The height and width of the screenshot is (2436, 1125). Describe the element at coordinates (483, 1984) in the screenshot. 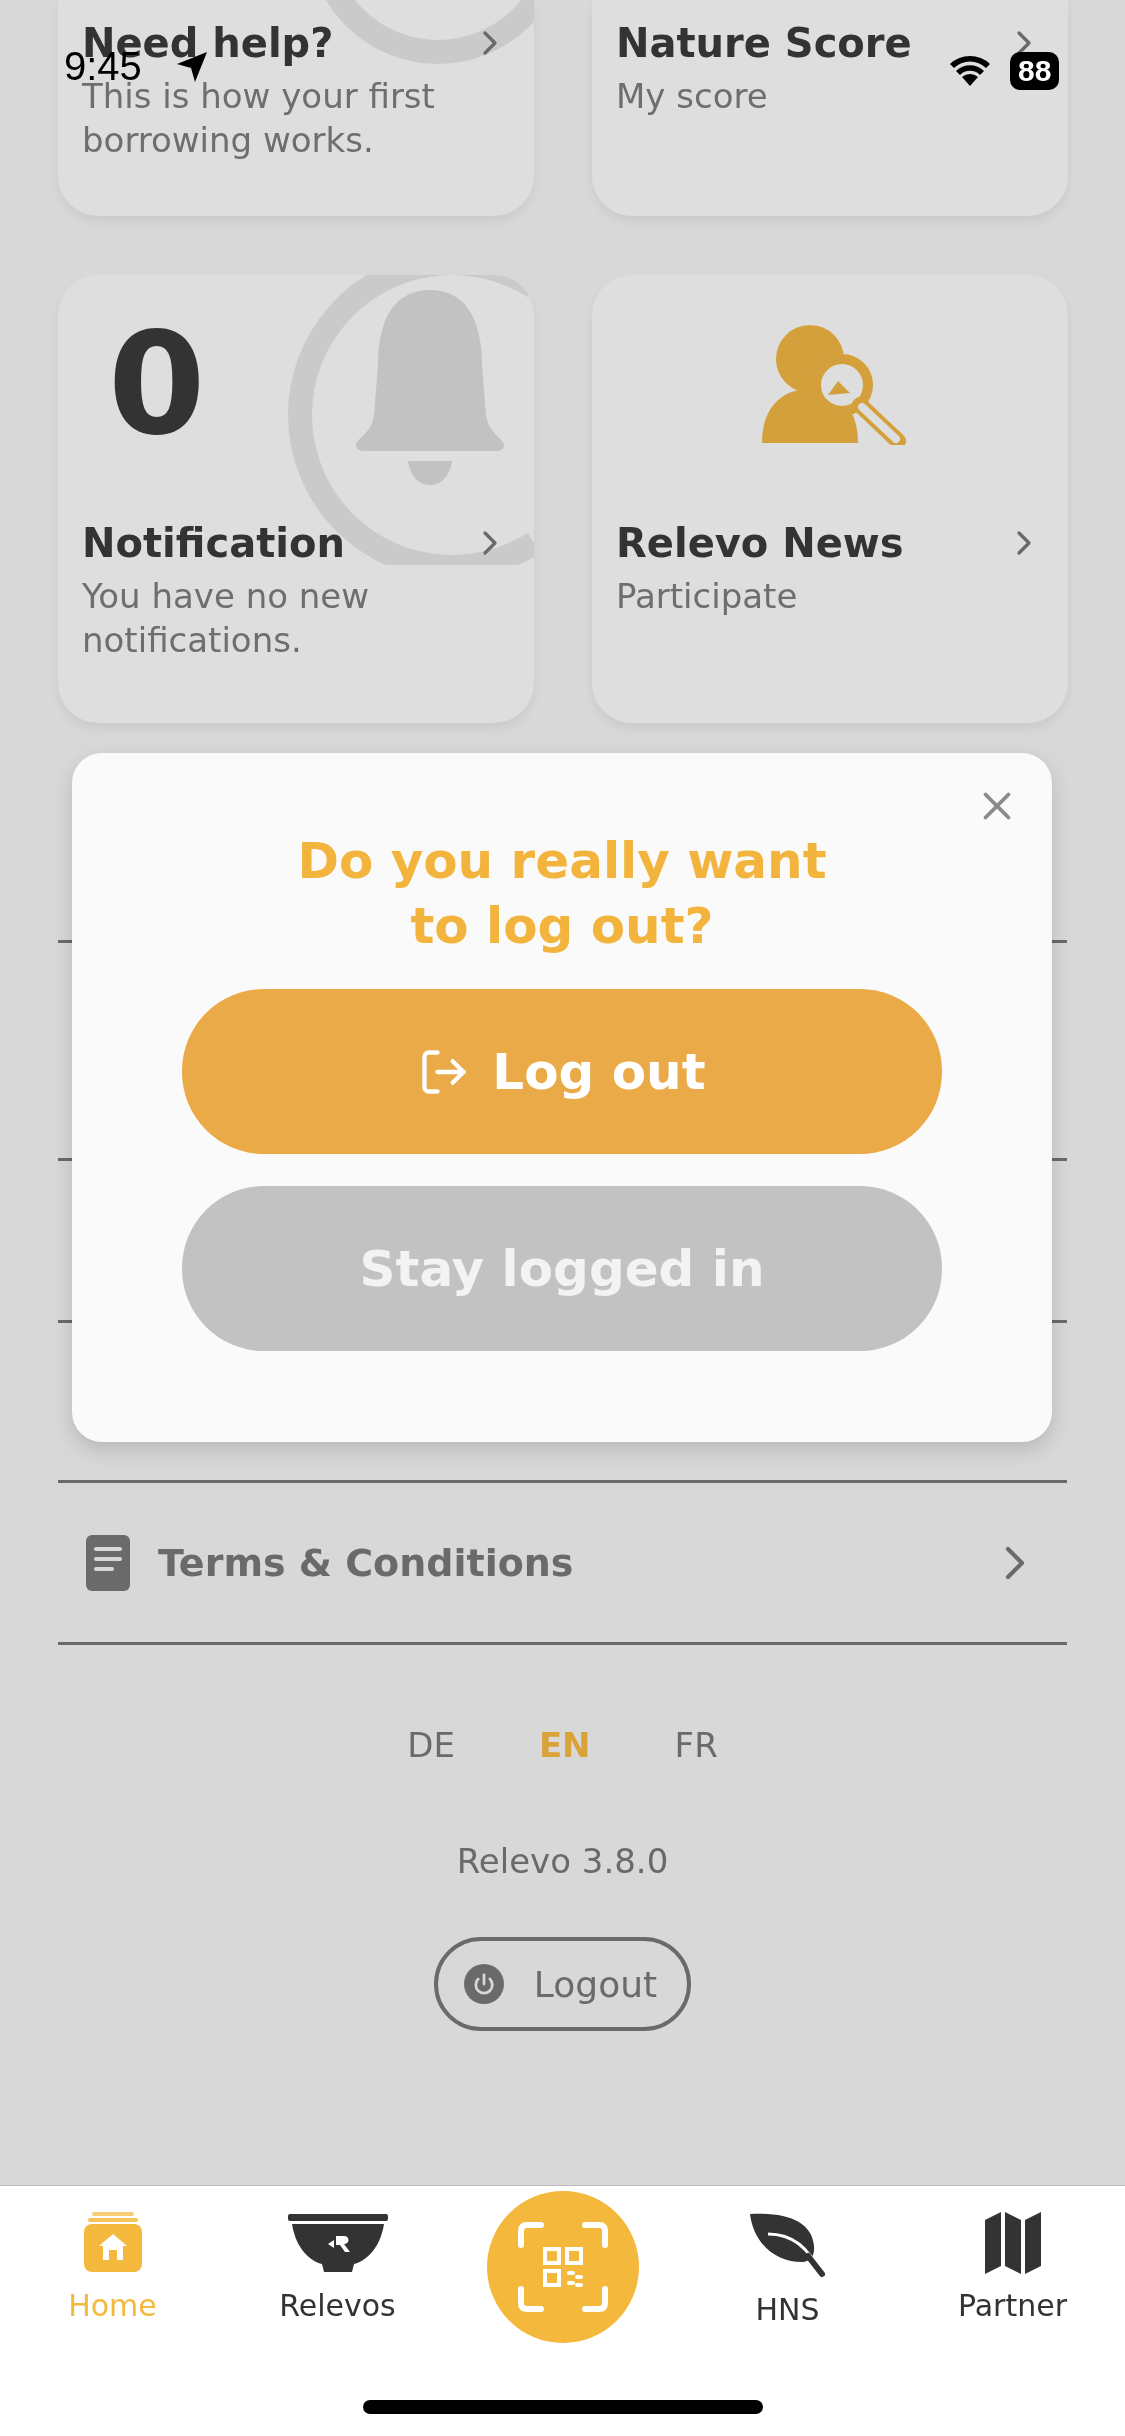

I see `power-icon` at that location.